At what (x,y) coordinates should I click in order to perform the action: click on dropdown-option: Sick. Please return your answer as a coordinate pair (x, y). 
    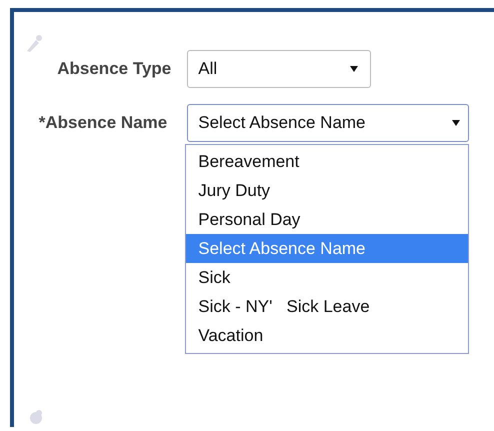
    Looking at the image, I should click on (327, 277).